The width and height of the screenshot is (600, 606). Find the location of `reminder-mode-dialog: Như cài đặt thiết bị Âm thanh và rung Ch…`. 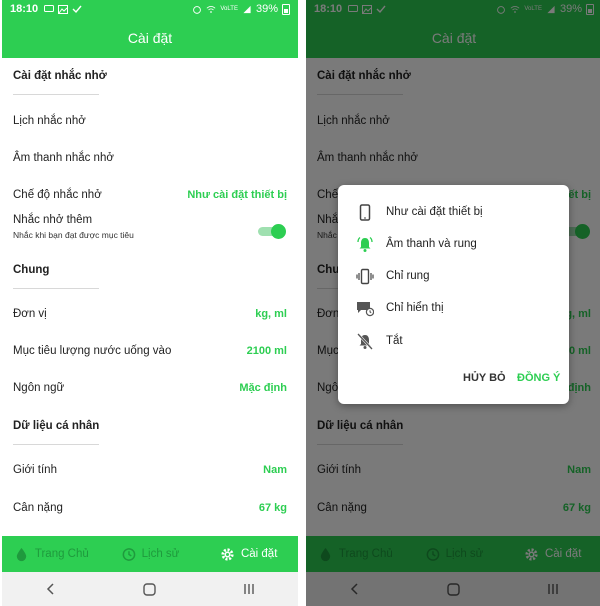

reminder-mode-dialog: Như cài đặt thiết bị Âm thanh và rung Ch… is located at coordinates (453, 294).